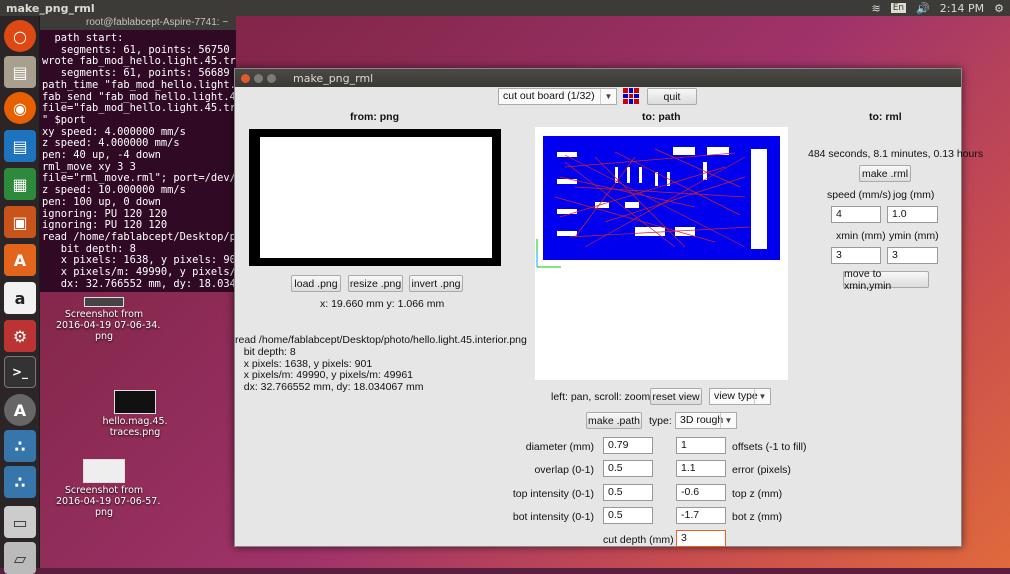  Describe the element at coordinates (101, 201) in the screenshot. I see `terminal-line: pen: 100 up, 0 down` at that location.